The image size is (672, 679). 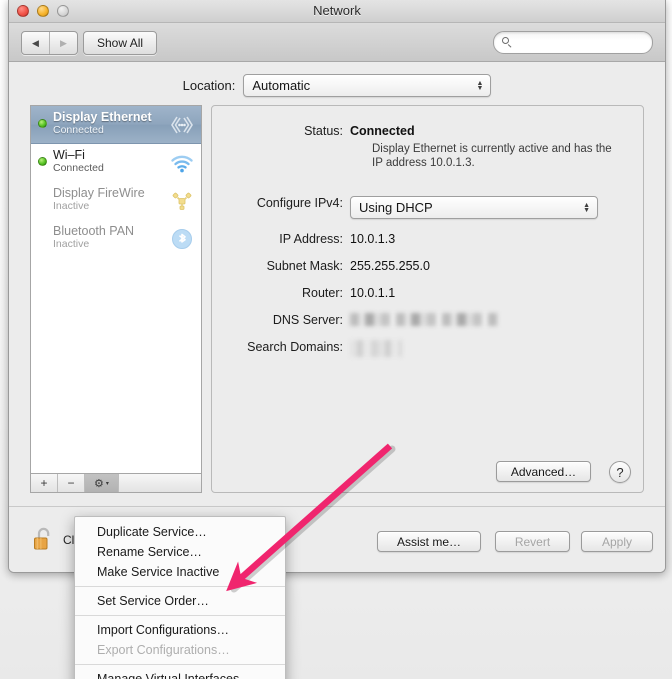 What do you see at coordinates (182, 239) in the screenshot?
I see `bluetooth-icon` at bounding box center [182, 239].